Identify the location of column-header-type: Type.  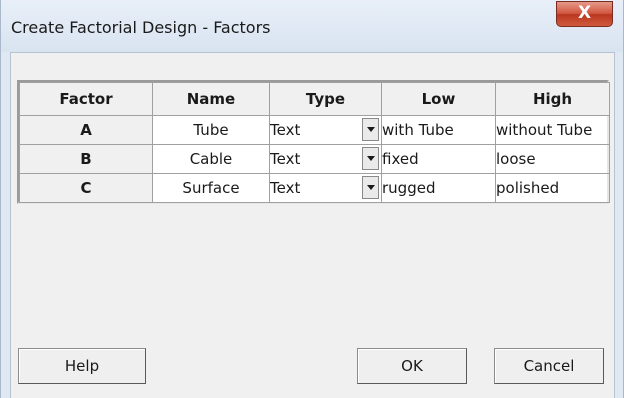
(325, 99).